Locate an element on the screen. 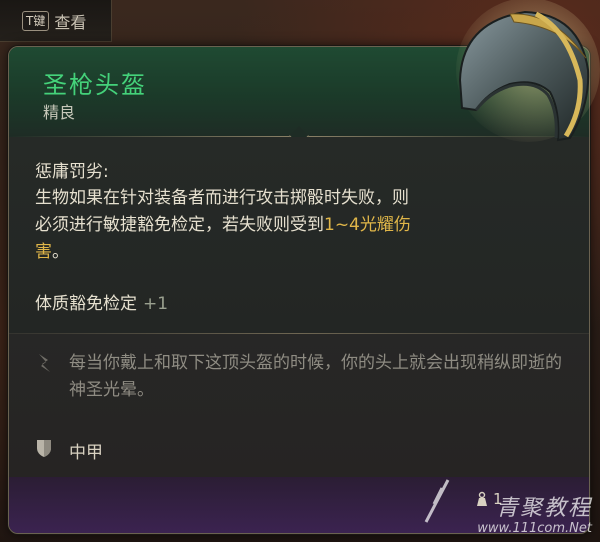 This screenshot has height=542, width=600. watermark: 青聚教程 www.111com.Net is located at coordinates (534, 516).